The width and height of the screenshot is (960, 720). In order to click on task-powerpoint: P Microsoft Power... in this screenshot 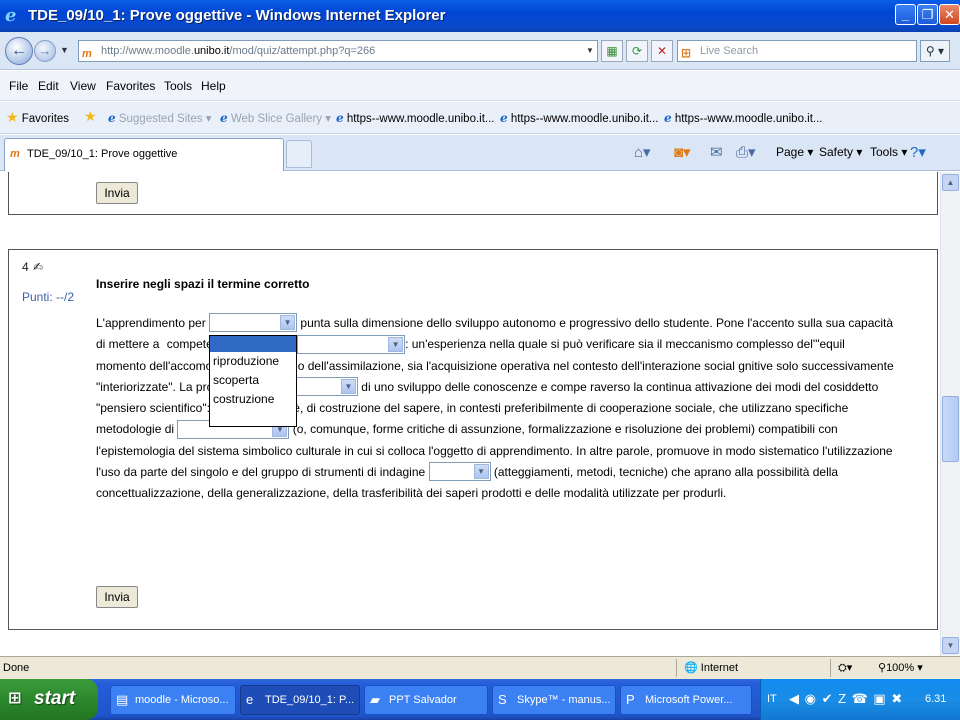, I will do `click(686, 700)`.